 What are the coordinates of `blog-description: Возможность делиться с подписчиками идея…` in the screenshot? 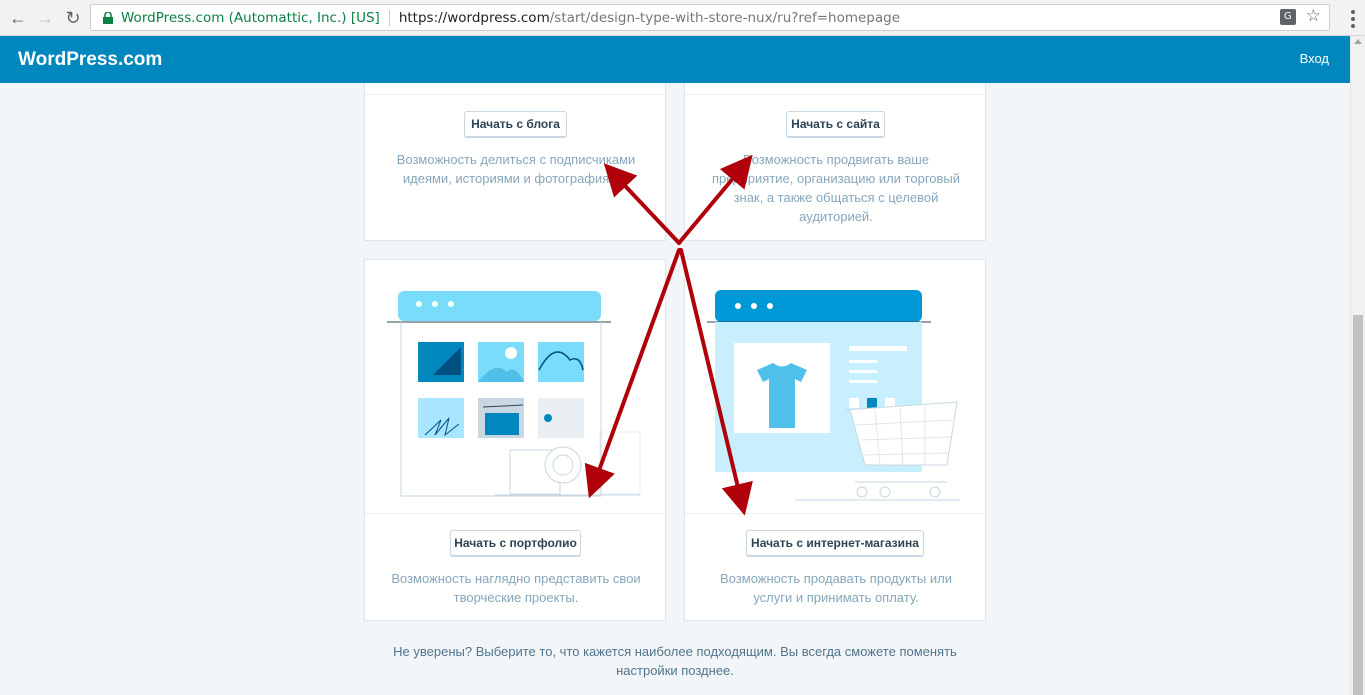 It's located at (516, 169).